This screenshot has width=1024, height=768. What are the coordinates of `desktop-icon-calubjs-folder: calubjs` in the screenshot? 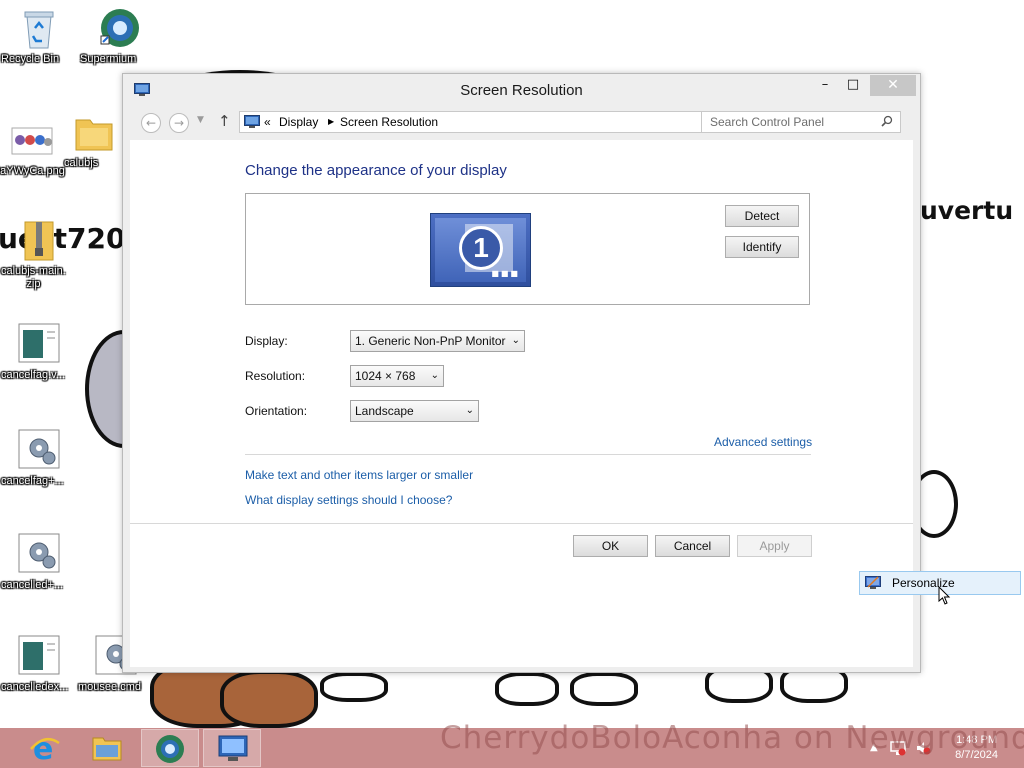 It's located at (94, 139).